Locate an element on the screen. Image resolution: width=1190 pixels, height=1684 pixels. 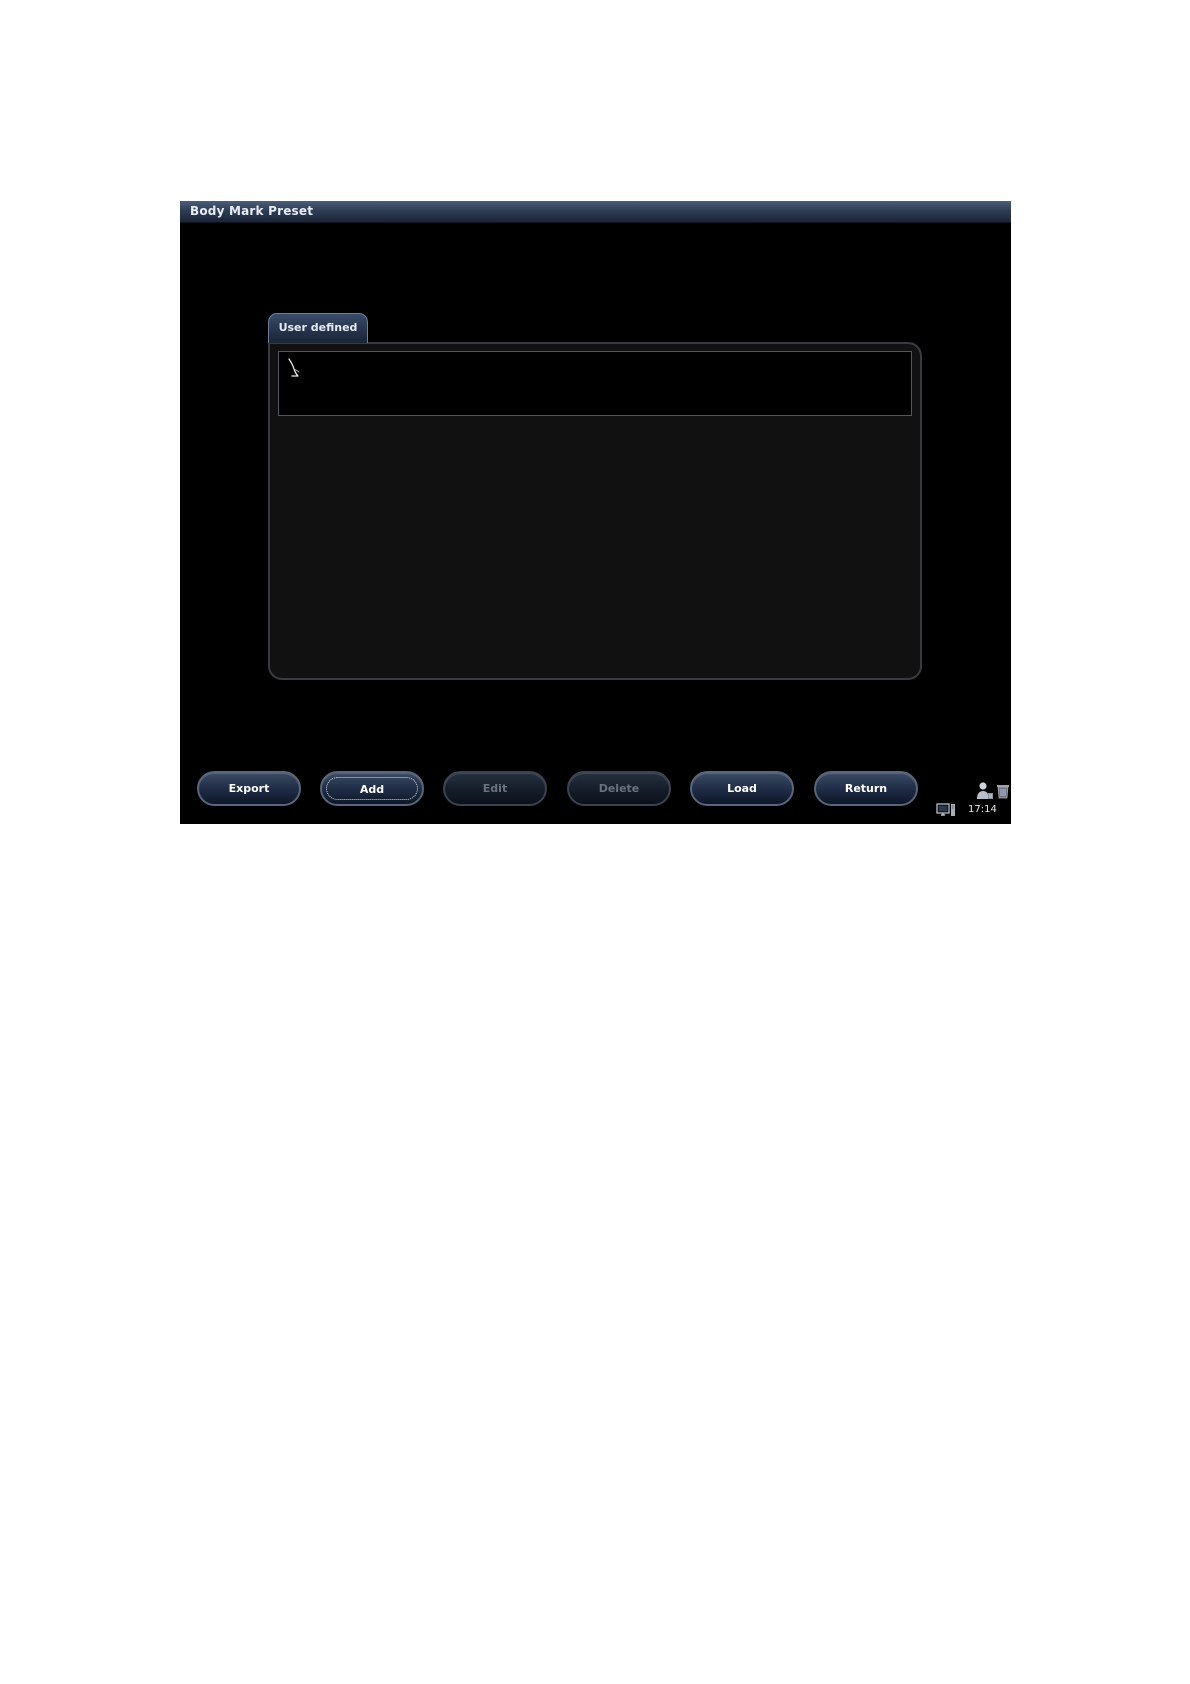
edit-button: Edit is located at coordinates (495, 788).